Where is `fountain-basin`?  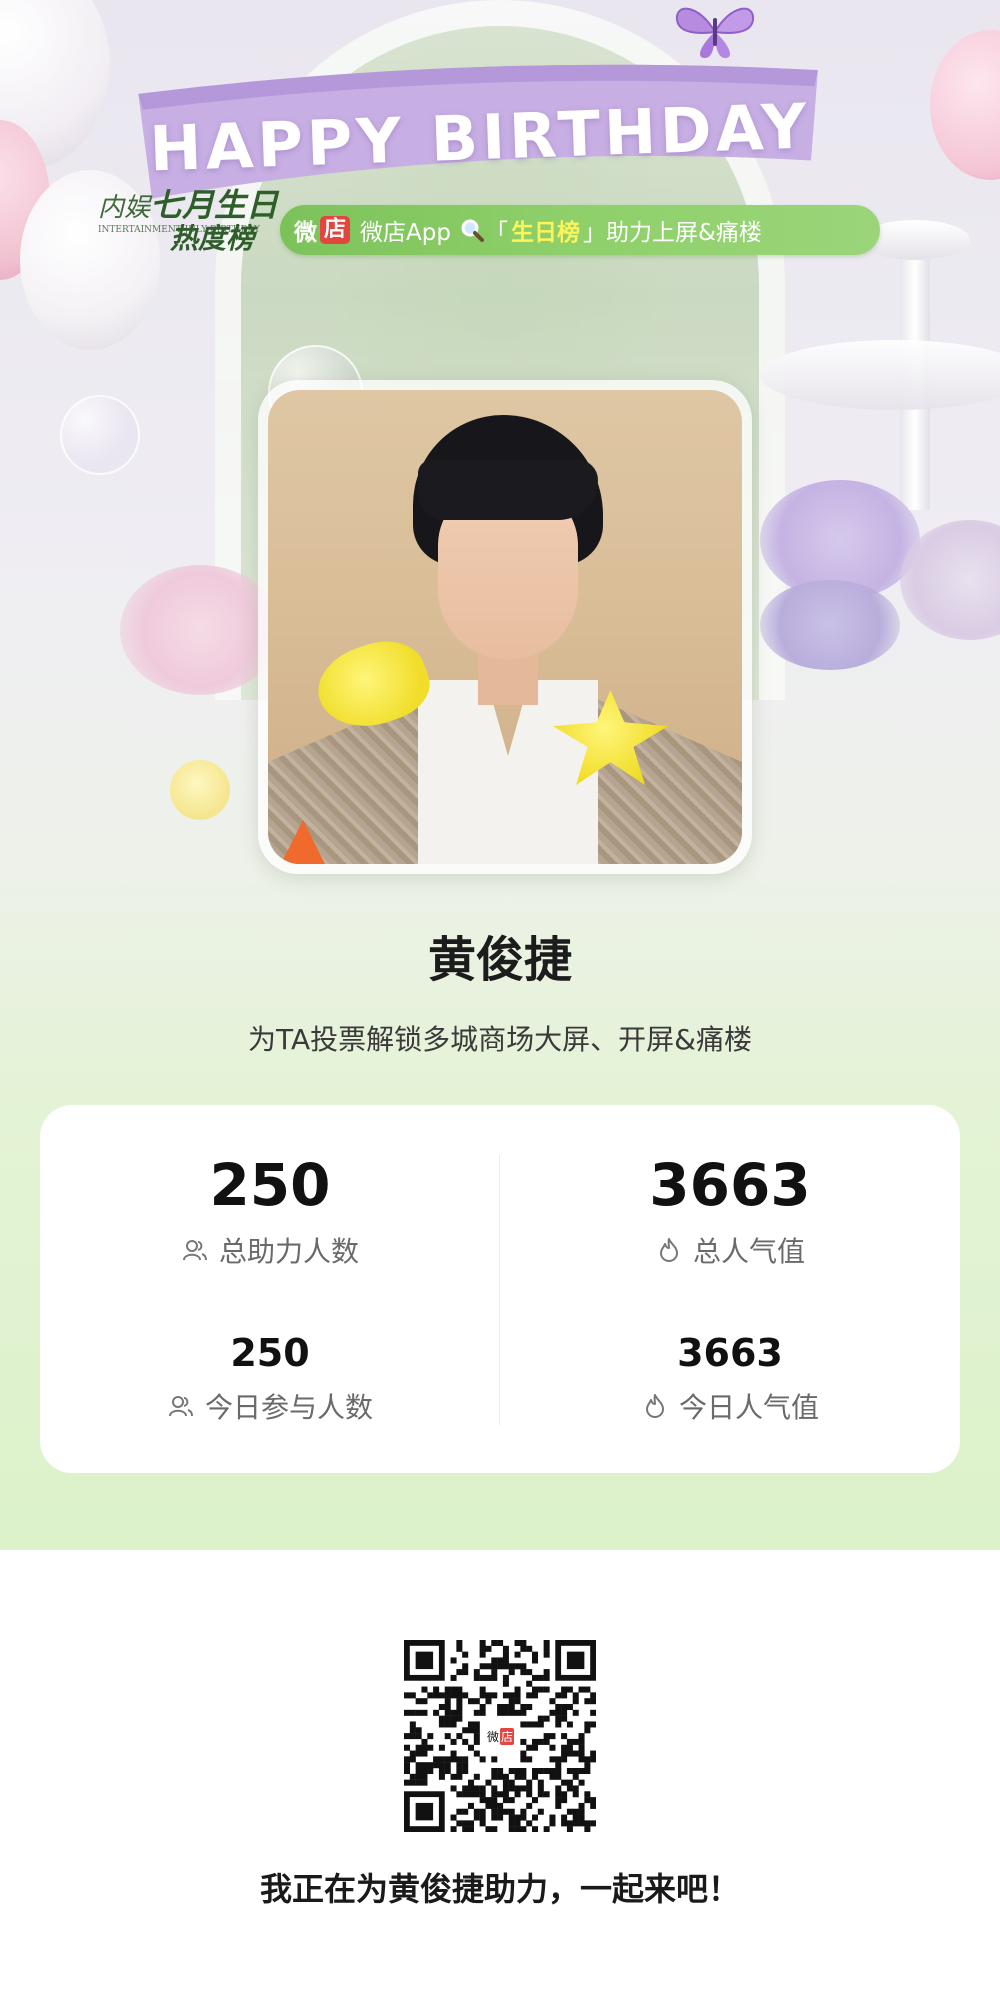
fountain-basin is located at coordinates (880, 375).